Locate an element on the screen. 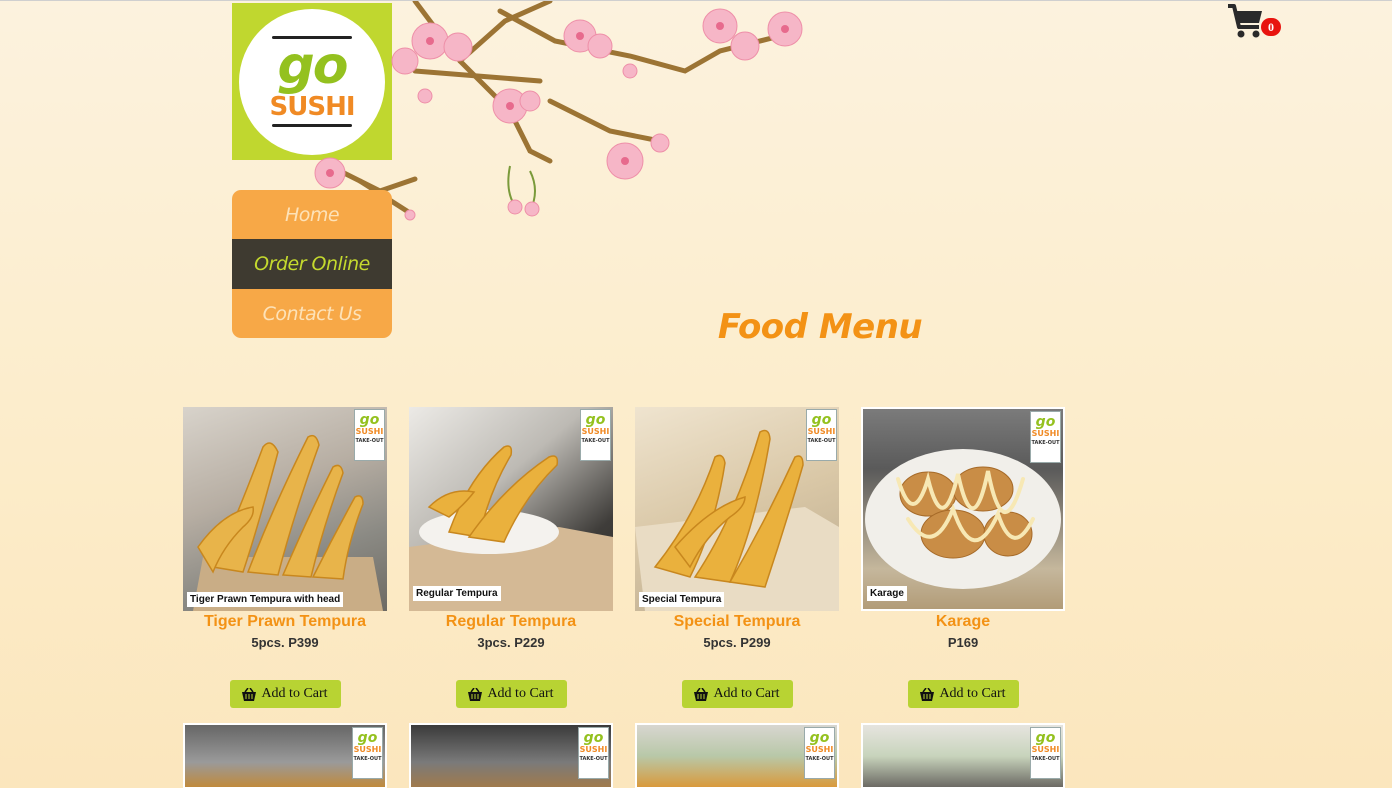  cart-count-badge: 0 is located at coordinates (1271, 27).